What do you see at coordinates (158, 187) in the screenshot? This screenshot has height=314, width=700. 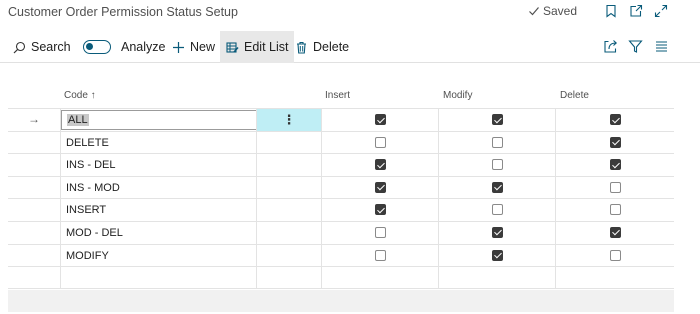 I see `table-cell: INS - MOD` at bounding box center [158, 187].